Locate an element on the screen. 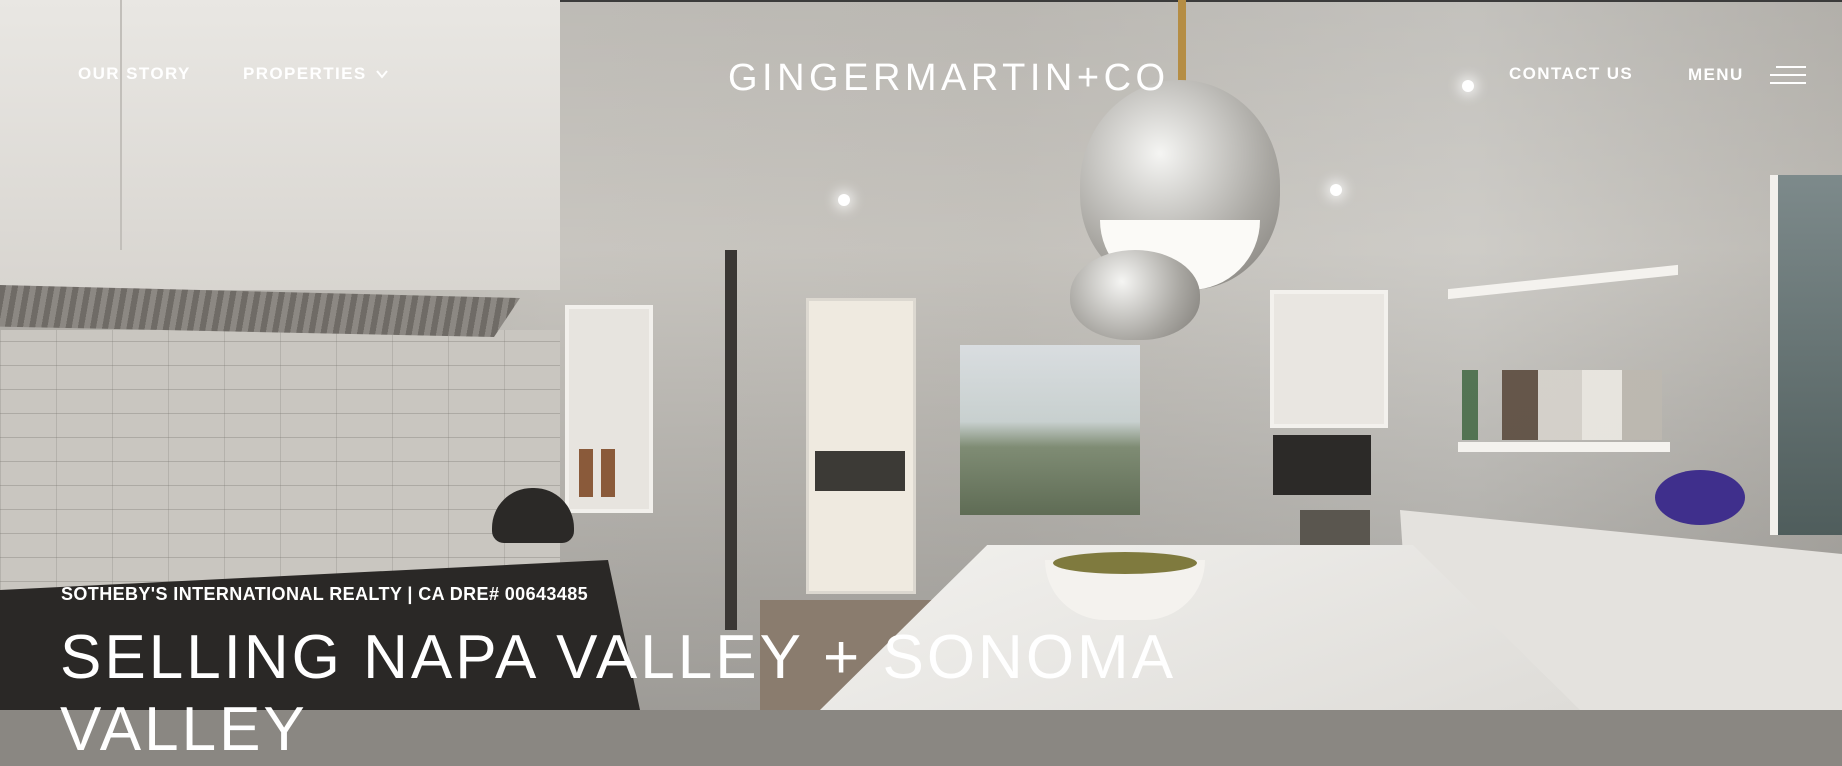  wall-niche is located at coordinates (609, 409).